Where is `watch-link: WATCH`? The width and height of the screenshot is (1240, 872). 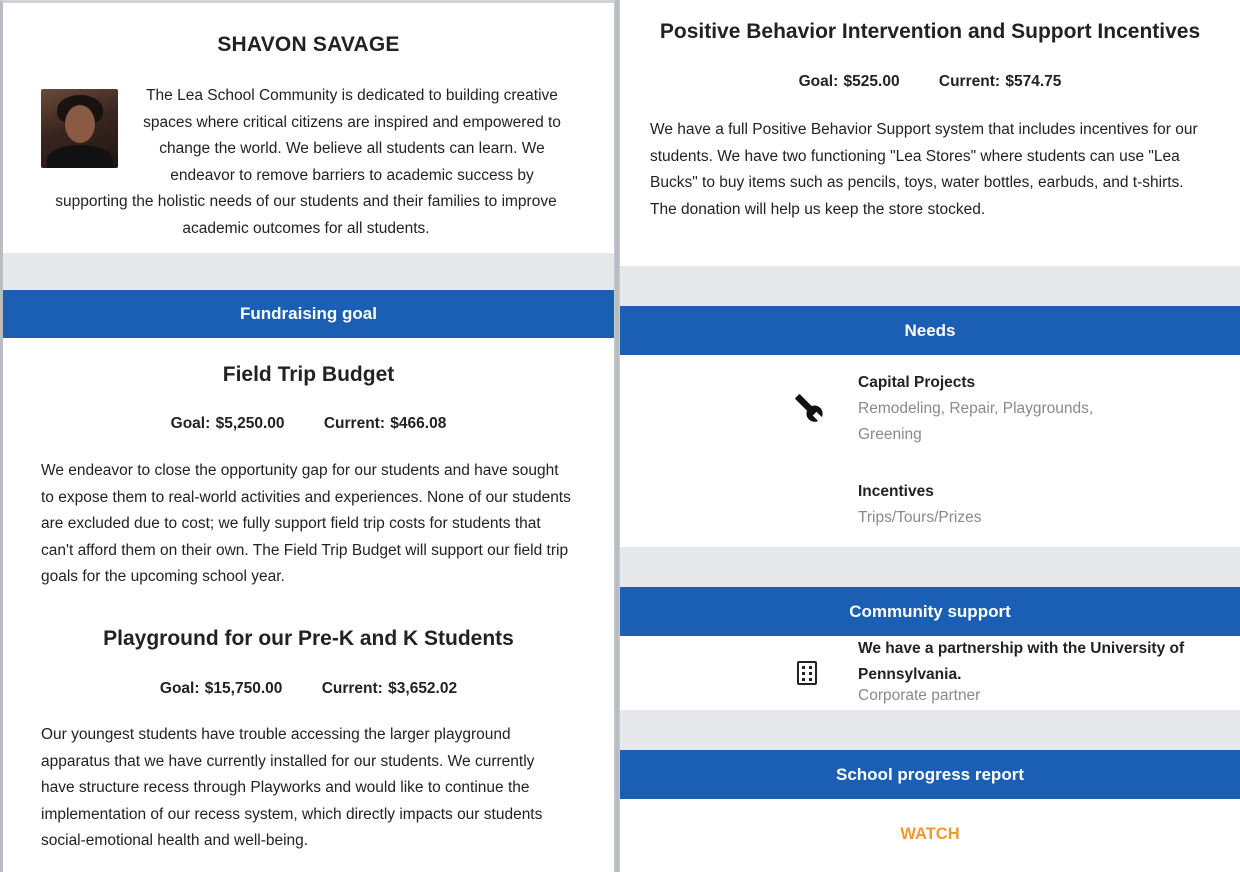
watch-link: WATCH is located at coordinates (930, 834).